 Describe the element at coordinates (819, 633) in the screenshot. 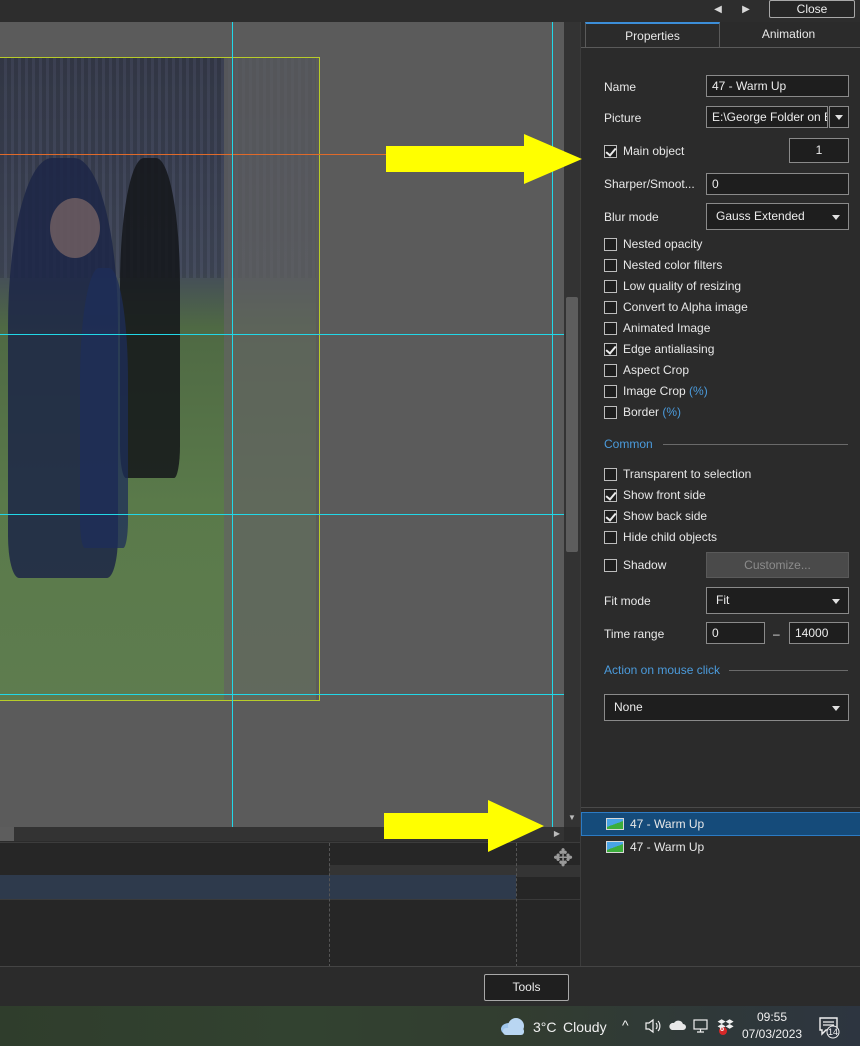

I see `time-range-end-field: 14000` at that location.